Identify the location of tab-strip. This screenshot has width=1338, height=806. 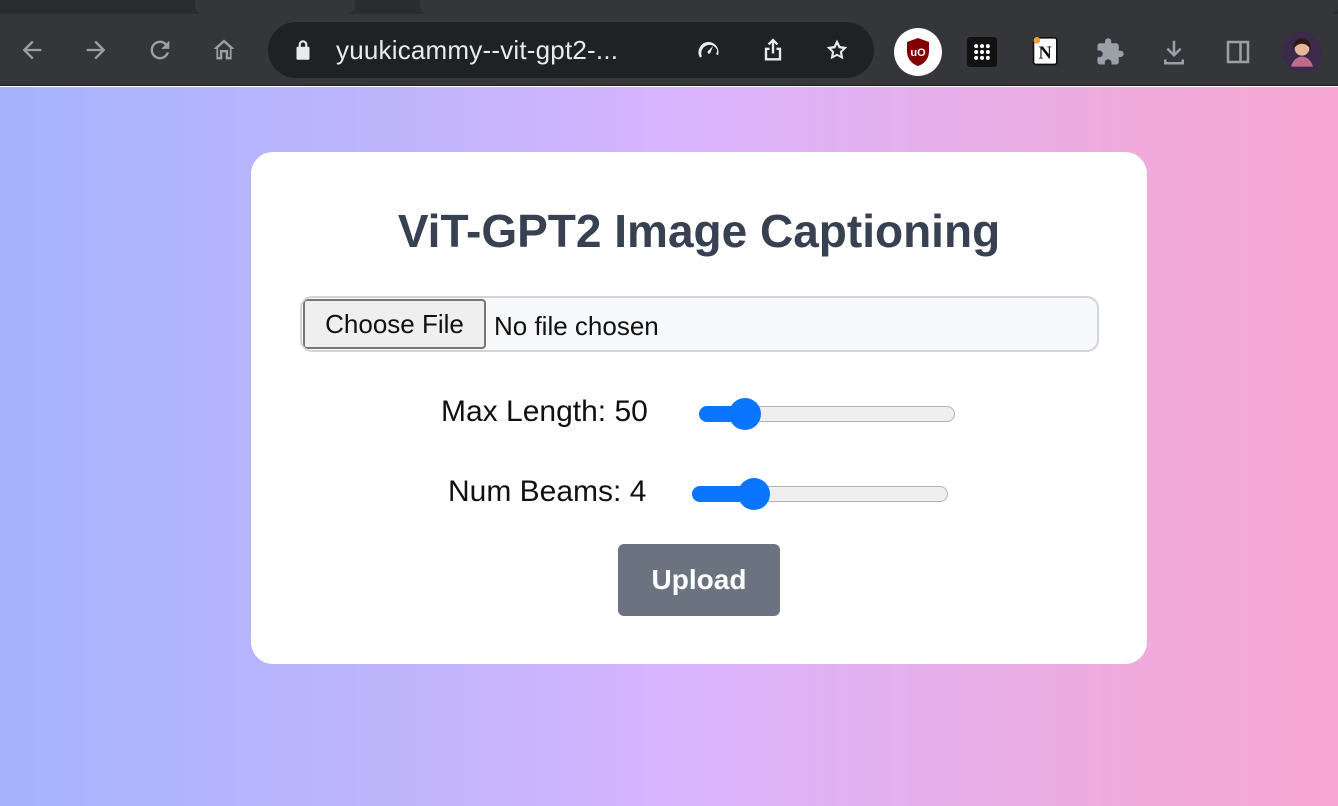
(669, 7).